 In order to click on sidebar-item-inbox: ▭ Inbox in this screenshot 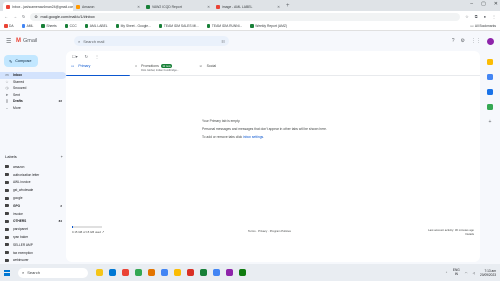, I will do `click(33, 75)`.